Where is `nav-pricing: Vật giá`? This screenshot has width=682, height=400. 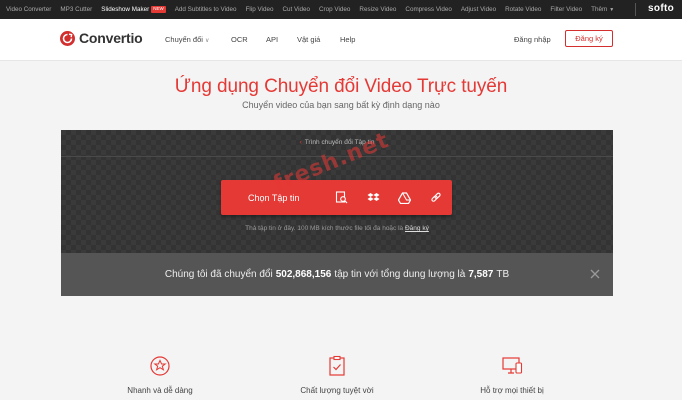
nav-pricing: Vật giá is located at coordinates (308, 39).